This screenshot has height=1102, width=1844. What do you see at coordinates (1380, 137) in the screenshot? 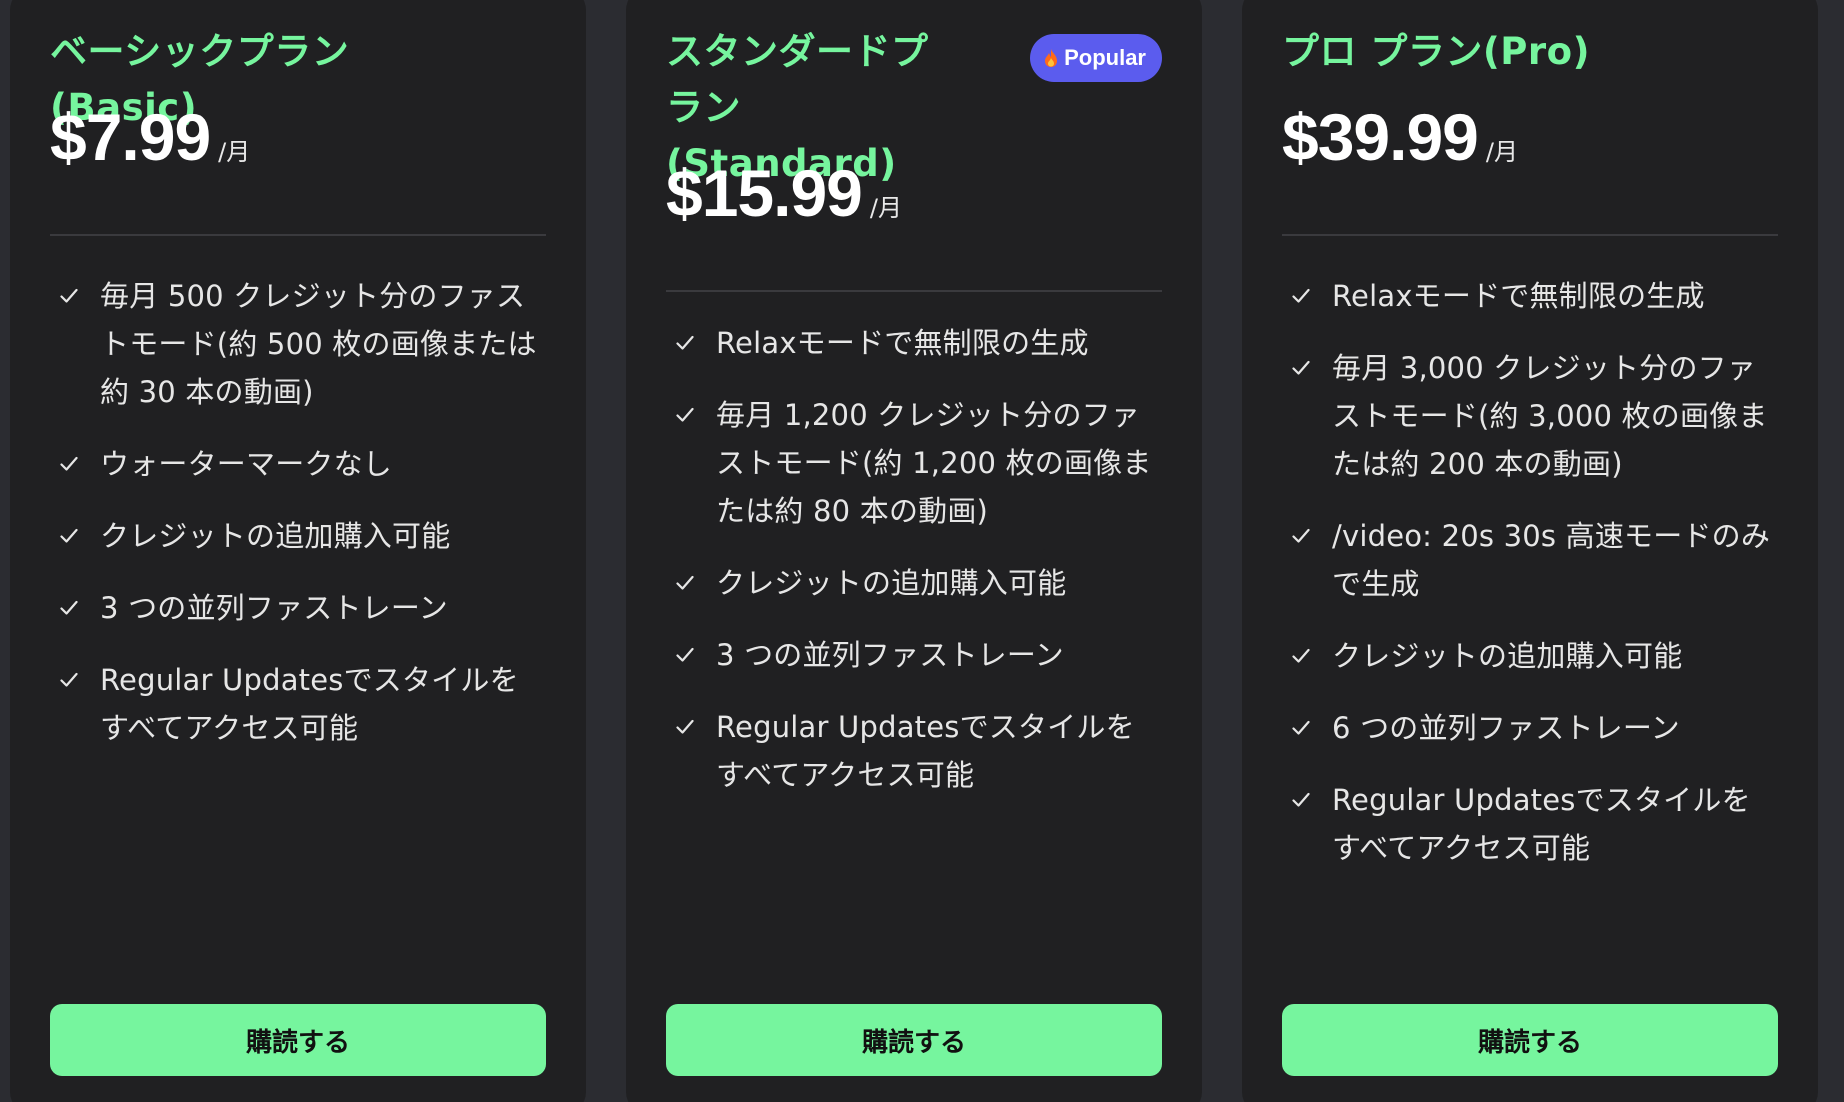
I see `price: $39.99` at bounding box center [1380, 137].